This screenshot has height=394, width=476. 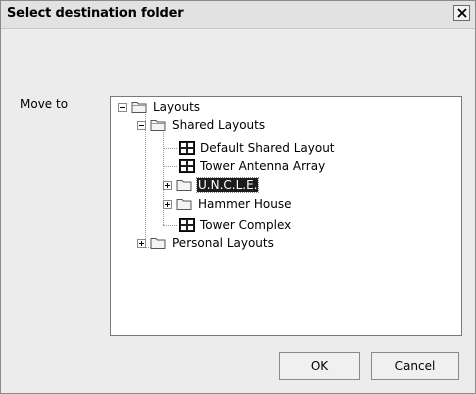 I want to click on tree-node-personal-layouts: Personal Layouts, so click(x=206, y=243).